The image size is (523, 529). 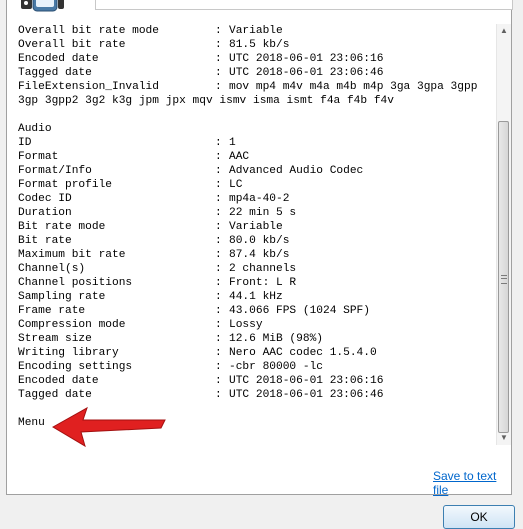 I want to click on info-key: Encoding settings, so click(x=75, y=367).